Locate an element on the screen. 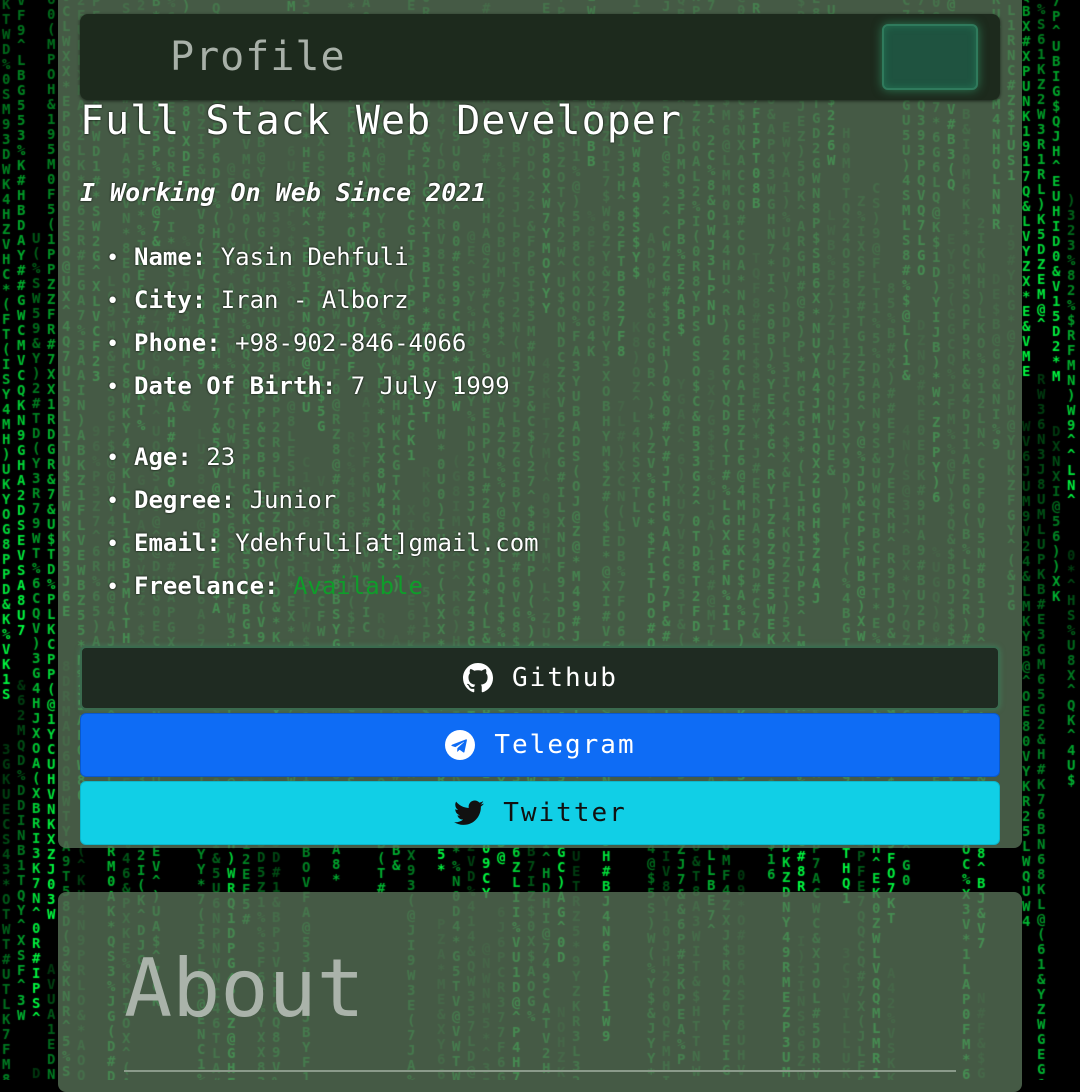  job-title: Full Stack Web Developer is located at coordinates (381, 121).